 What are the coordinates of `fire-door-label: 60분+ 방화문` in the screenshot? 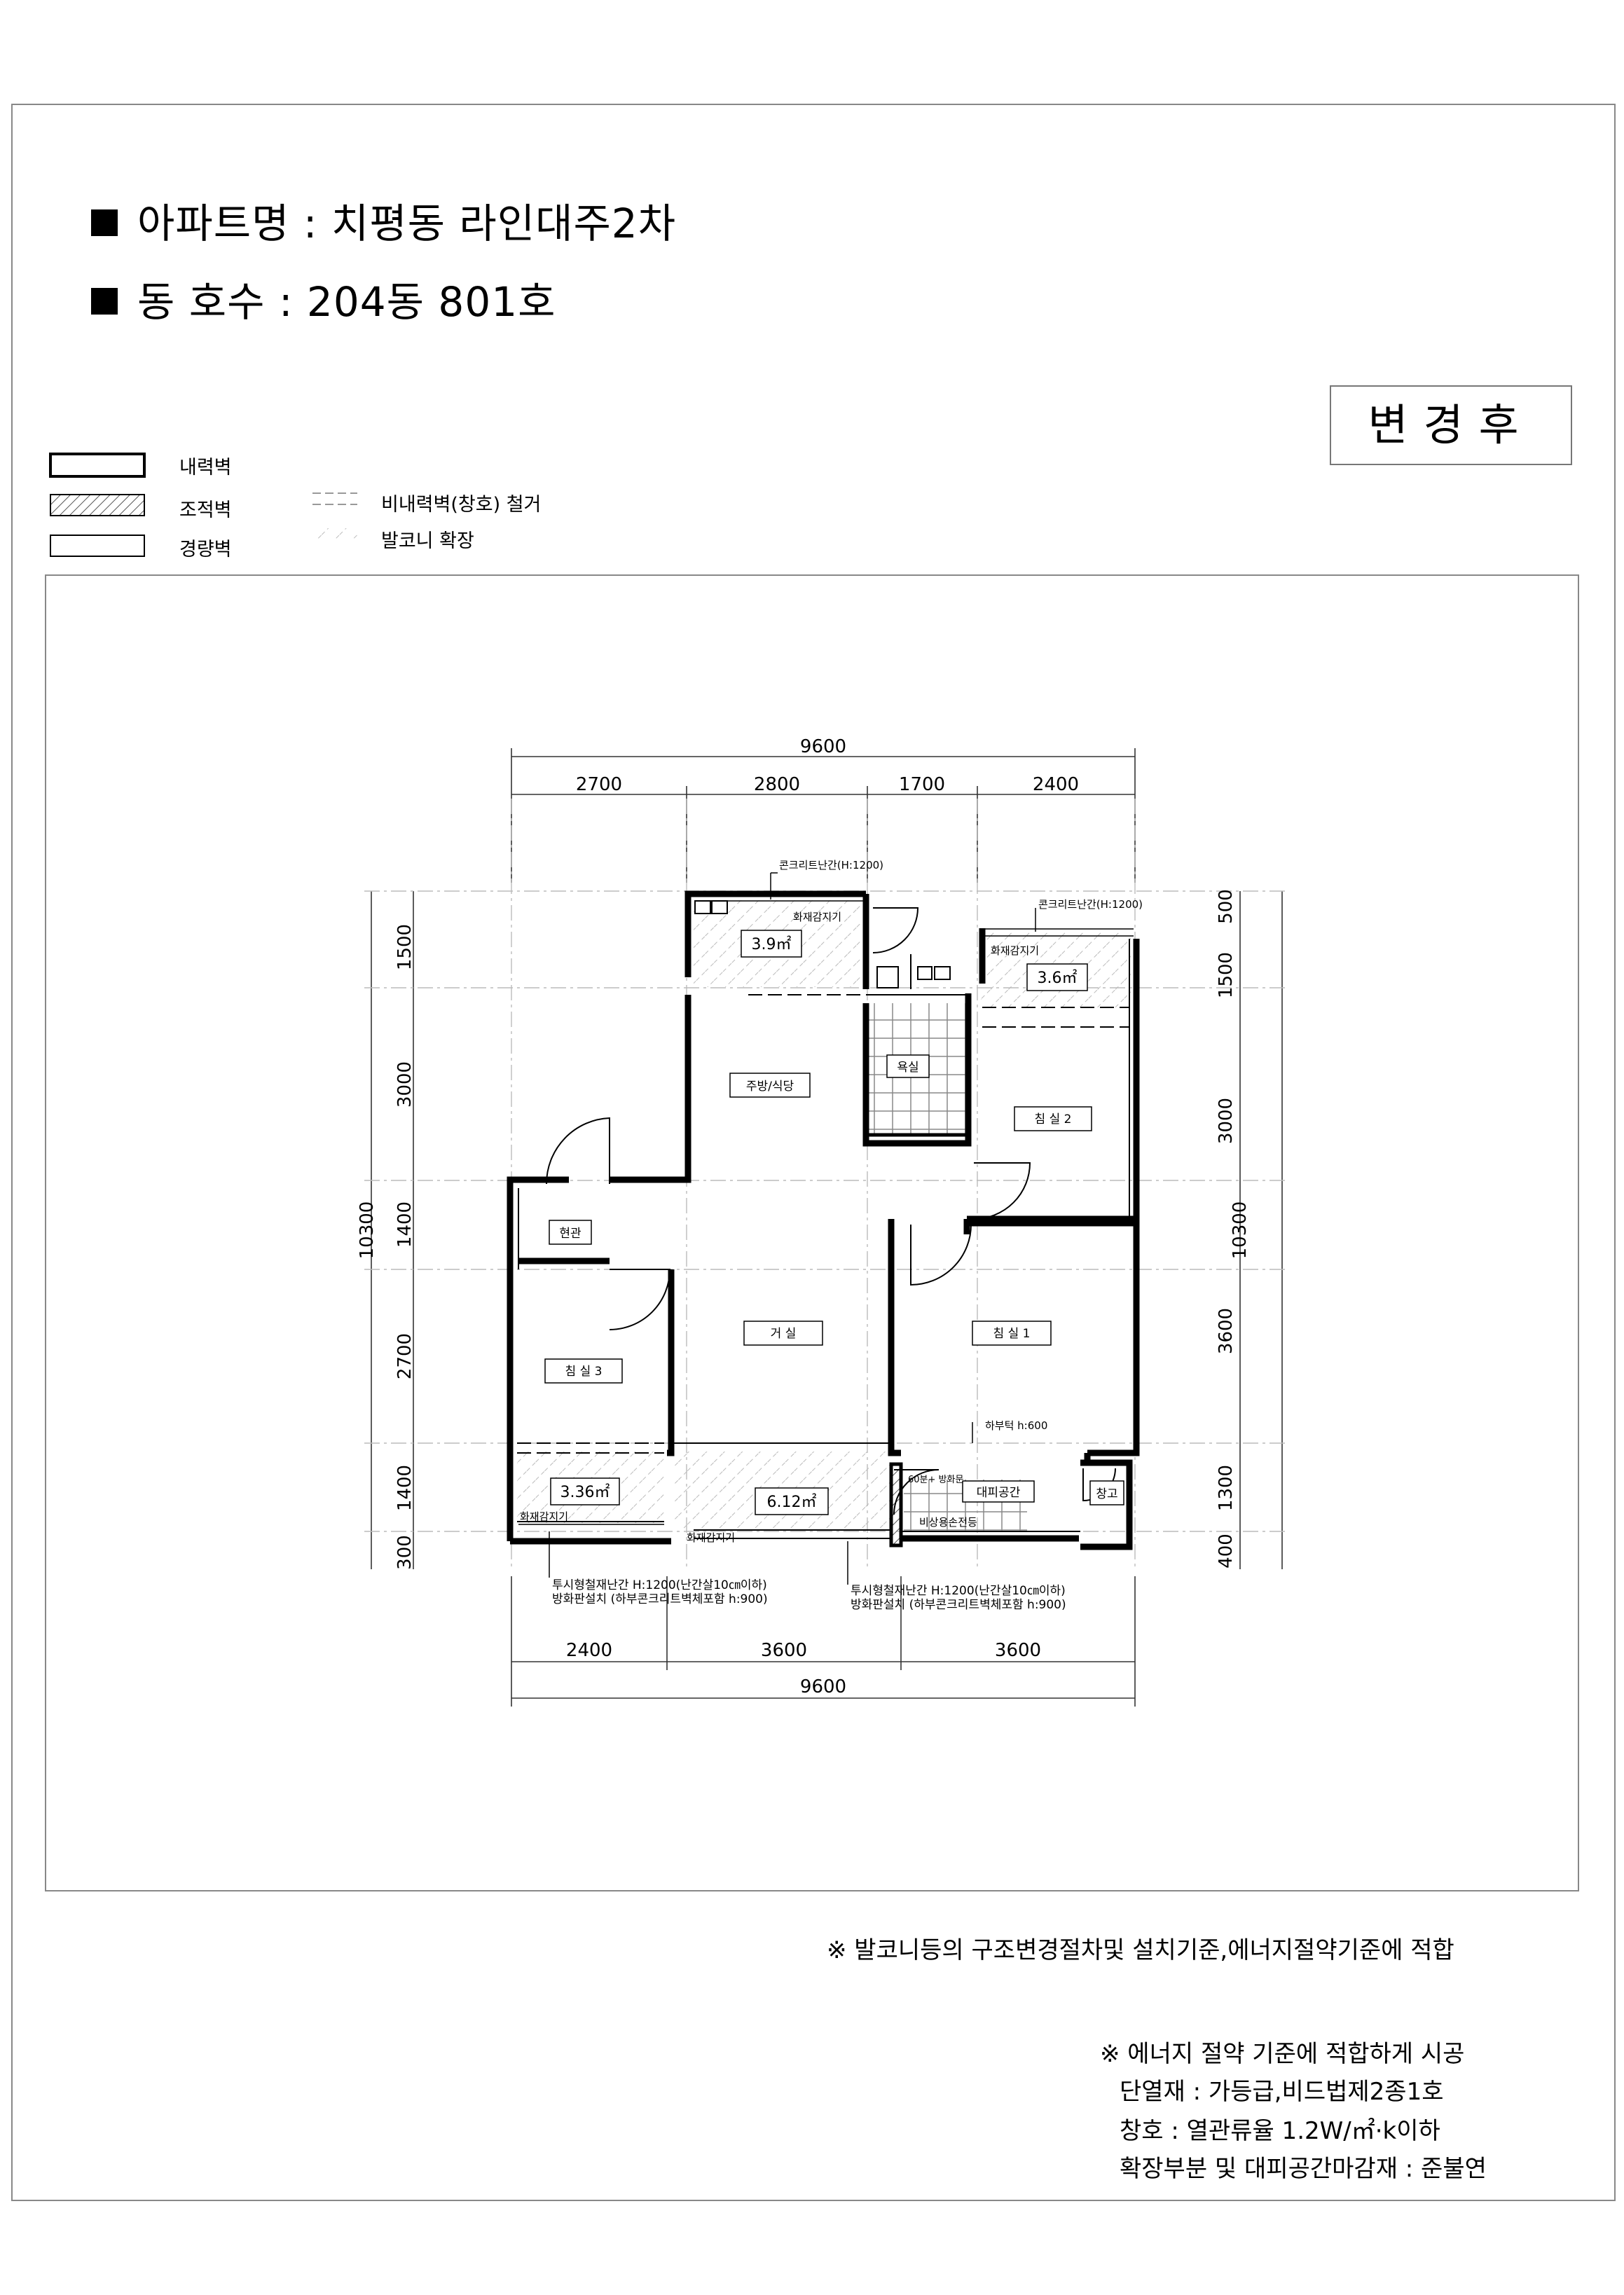 It's located at (935, 1480).